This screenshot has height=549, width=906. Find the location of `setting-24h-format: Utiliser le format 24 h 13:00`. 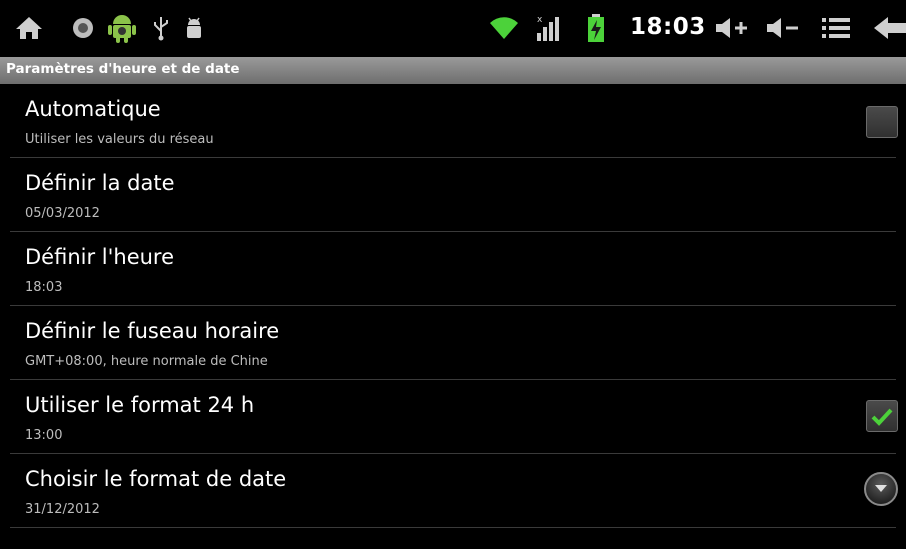

setting-24h-format: Utiliser le format 24 h 13:00 is located at coordinates (453, 417).